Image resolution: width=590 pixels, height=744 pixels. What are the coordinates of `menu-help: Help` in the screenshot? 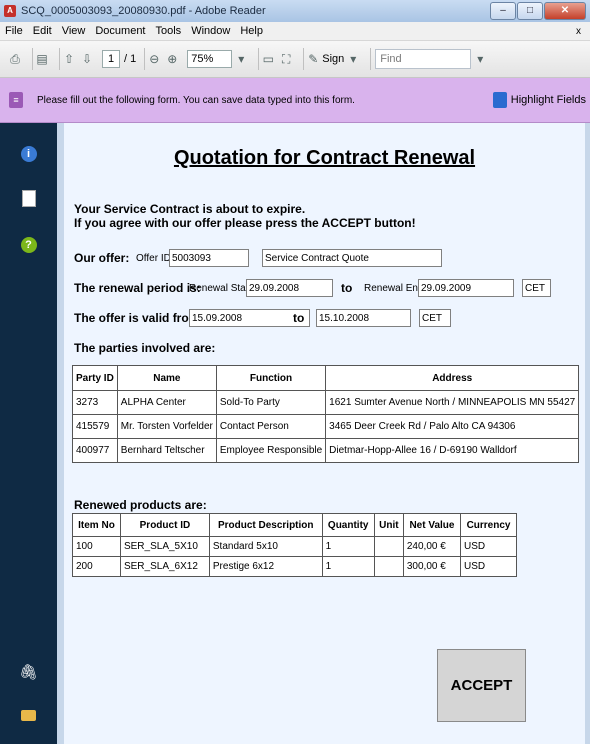 It's located at (251, 31).